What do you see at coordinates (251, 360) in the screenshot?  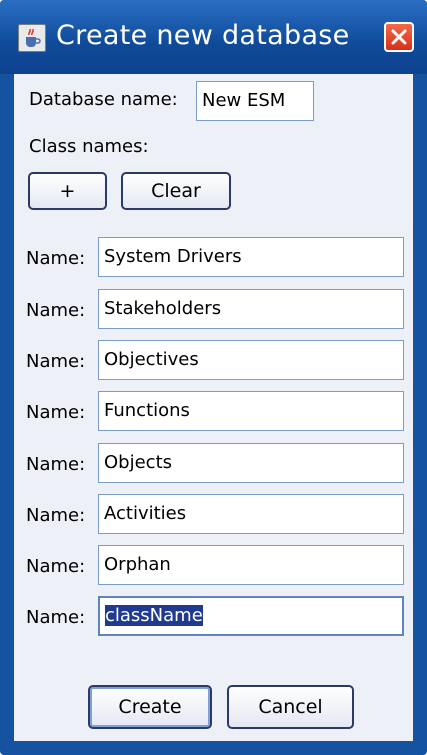 I see `class-name-input: Objectives` at bounding box center [251, 360].